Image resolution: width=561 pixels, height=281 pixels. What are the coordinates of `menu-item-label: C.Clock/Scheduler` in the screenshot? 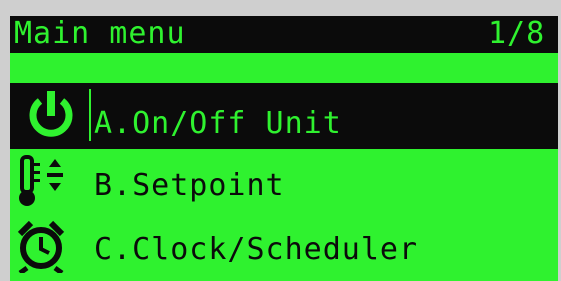 It's located at (256, 249).